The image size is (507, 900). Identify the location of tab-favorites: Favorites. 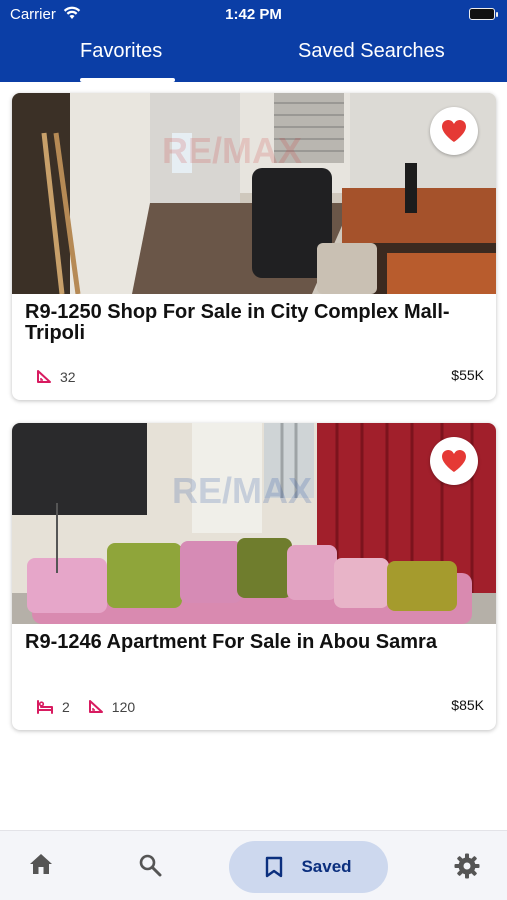
(121, 51).